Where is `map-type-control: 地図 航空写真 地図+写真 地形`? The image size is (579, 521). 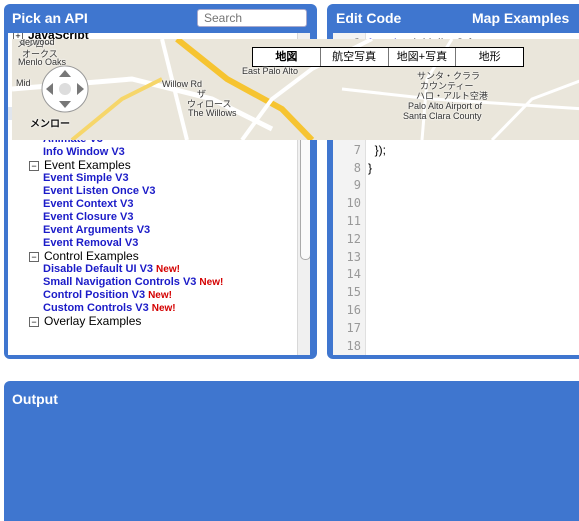 map-type-control: 地図 航空写真 地図+写真 地形 is located at coordinates (388, 57).